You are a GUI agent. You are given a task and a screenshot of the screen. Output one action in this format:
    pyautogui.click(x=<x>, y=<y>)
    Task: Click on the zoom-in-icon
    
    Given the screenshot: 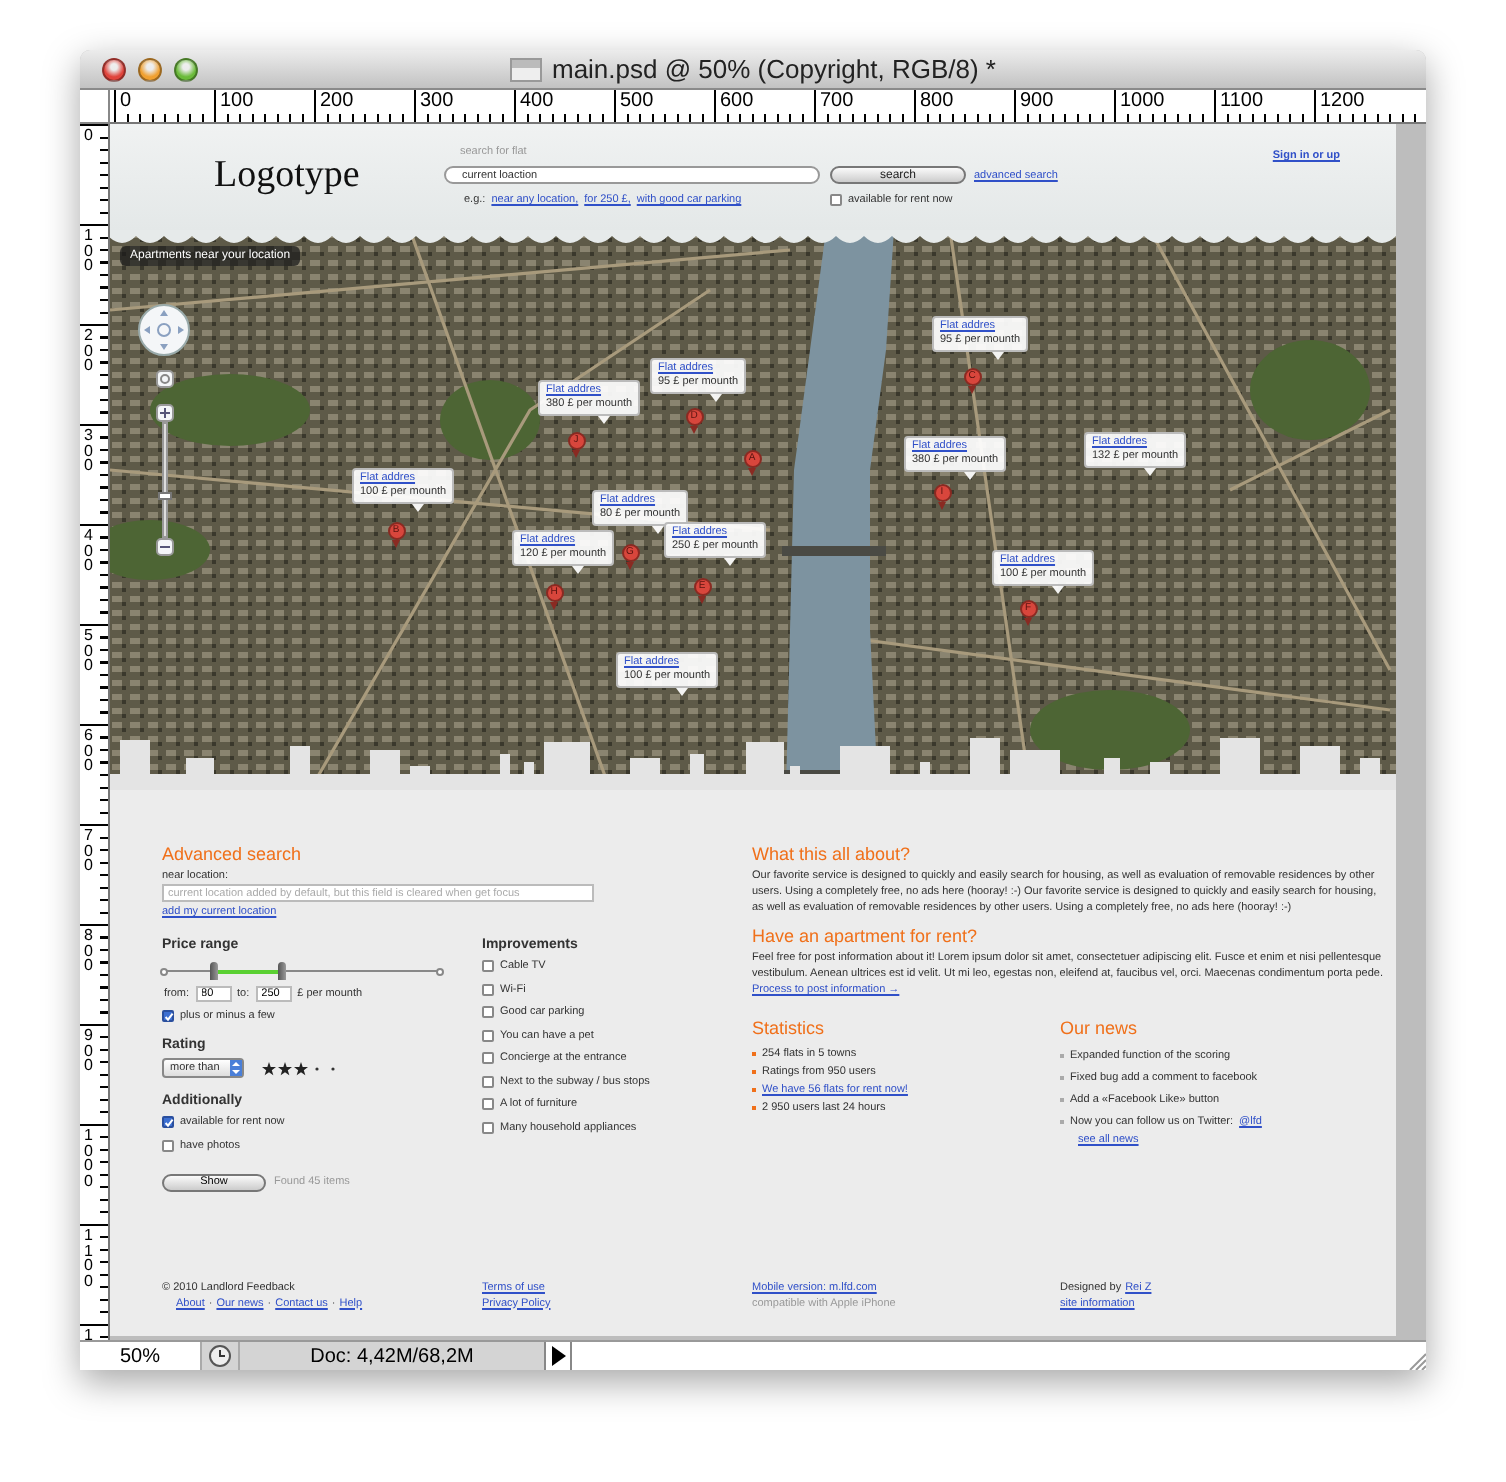 What is the action you would take?
    pyautogui.click(x=165, y=413)
    